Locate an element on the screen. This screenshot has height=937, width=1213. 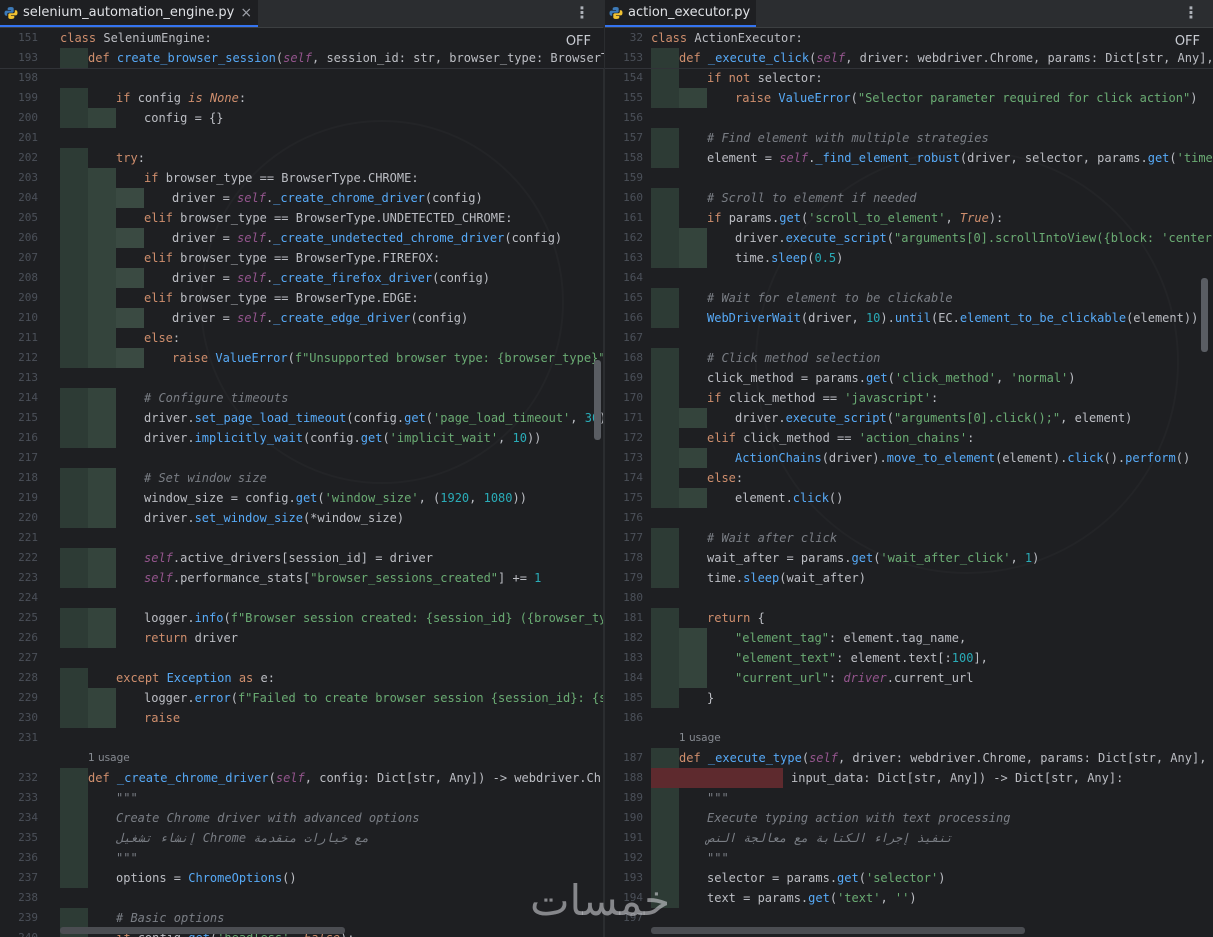
code-line: 237 options = ChromeOptions() is located at coordinates (302, 878).